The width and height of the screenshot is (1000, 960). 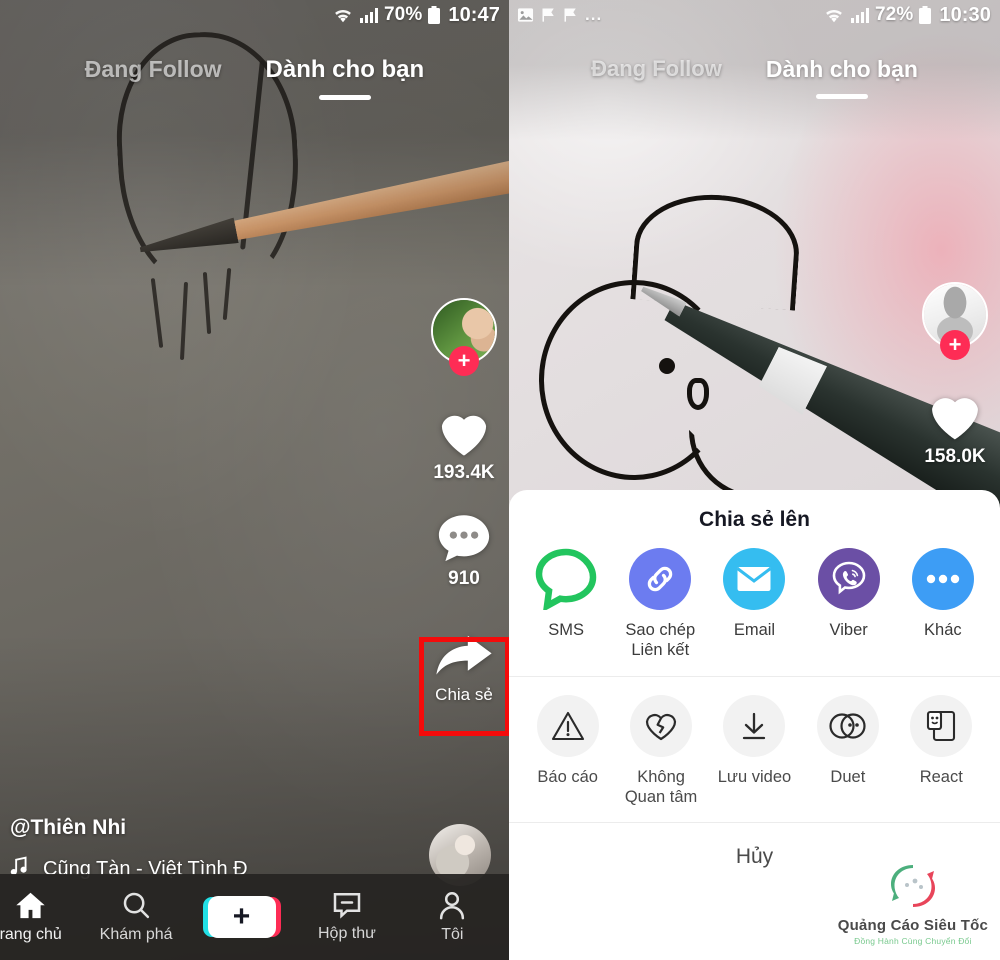 I want to click on battery-percent: 70%, so click(x=403, y=14).